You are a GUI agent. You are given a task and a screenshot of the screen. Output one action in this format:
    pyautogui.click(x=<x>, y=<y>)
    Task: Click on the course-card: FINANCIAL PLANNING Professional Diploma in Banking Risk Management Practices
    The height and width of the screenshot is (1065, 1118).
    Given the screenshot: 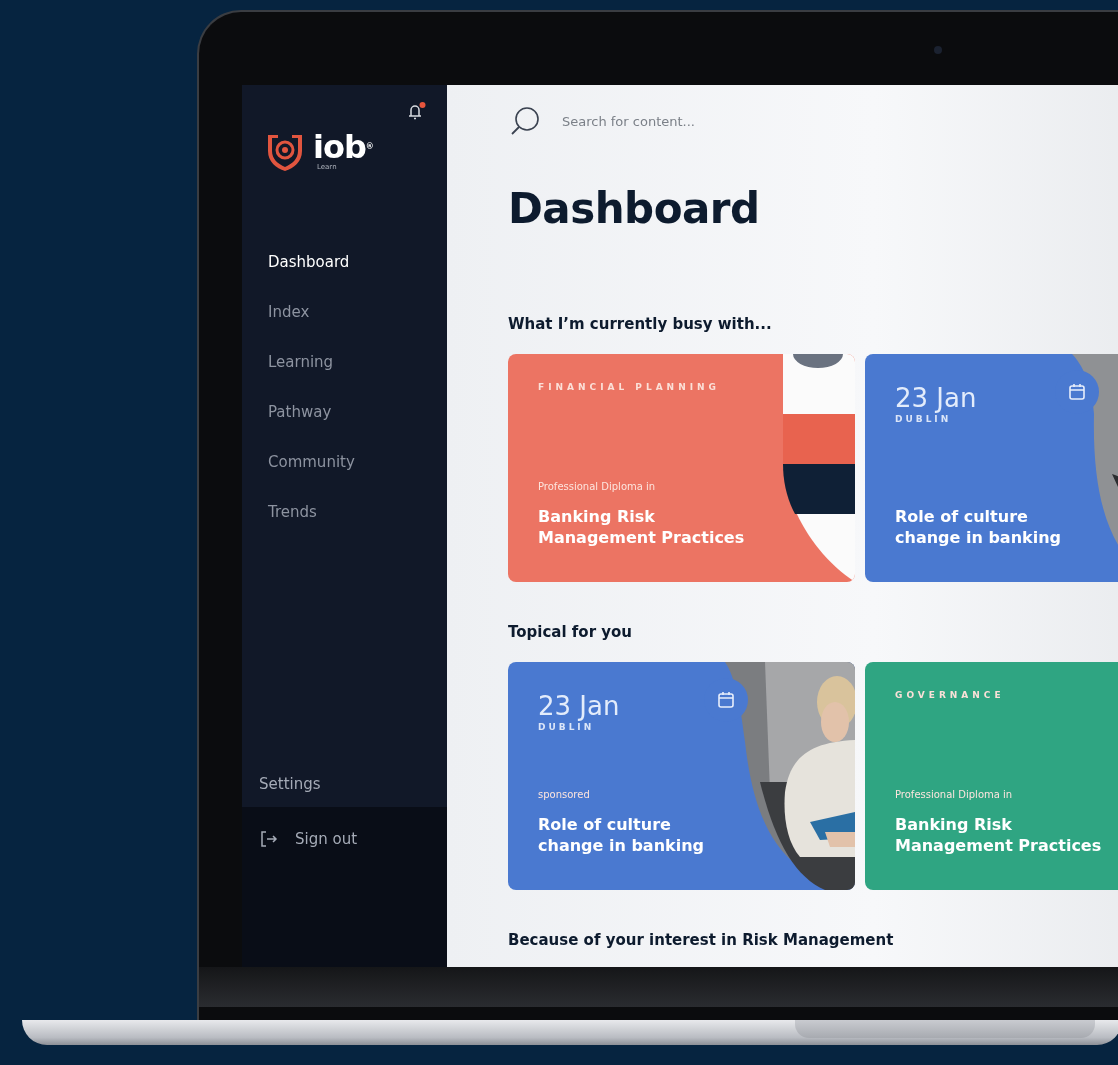 What is the action you would take?
    pyautogui.click(x=681, y=468)
    